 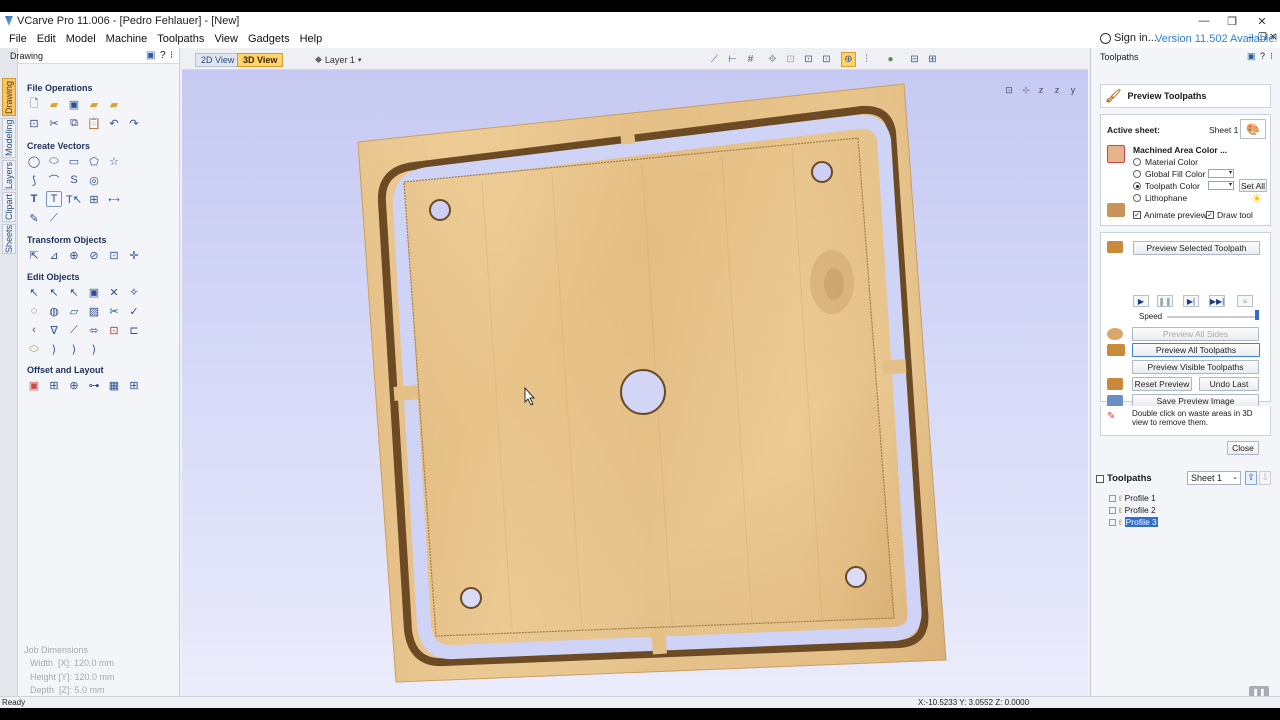 I want to click on rotate-icon: ⊕, so click(x=74, y=255).